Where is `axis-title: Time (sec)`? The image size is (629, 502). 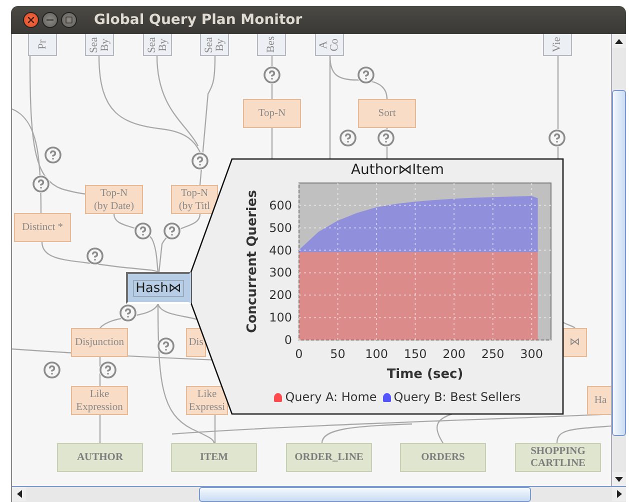 axis-title: Time (sec) is located at coordinates (425, 374).